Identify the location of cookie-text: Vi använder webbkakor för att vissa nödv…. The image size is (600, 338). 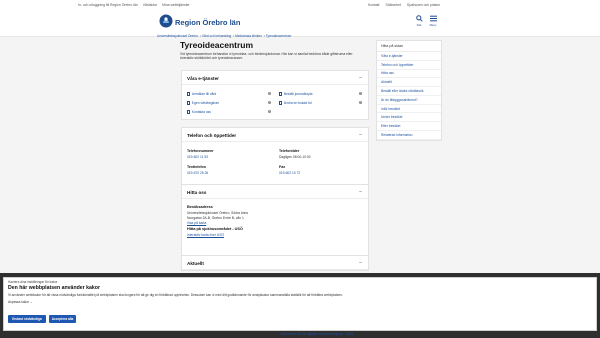
(175, 295).